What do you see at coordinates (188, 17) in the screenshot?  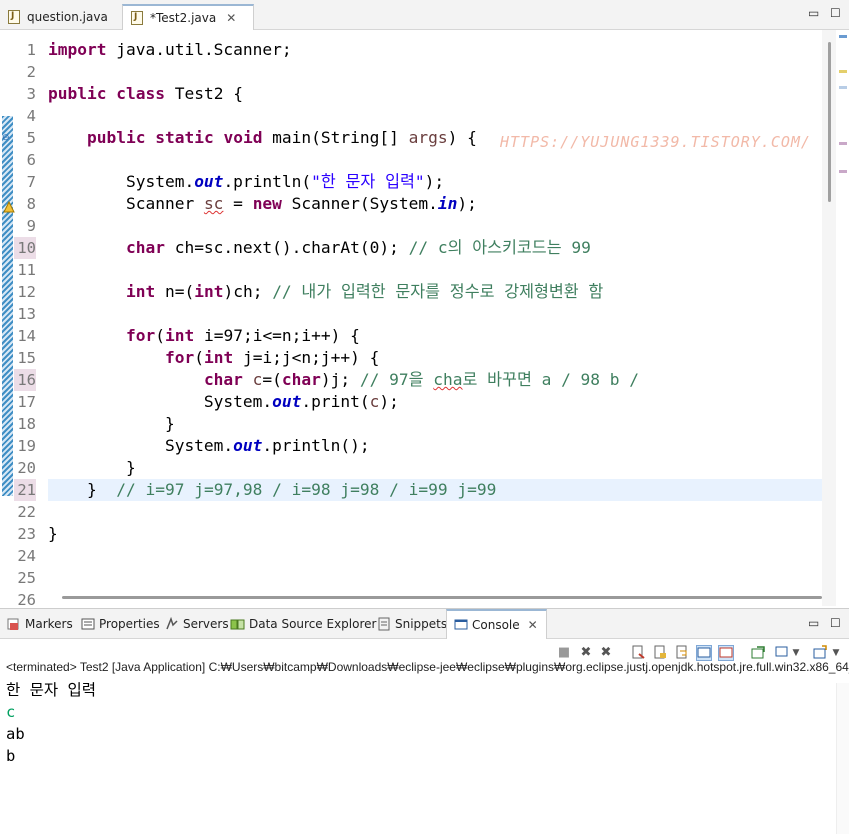 I see `editor-tab-test2-java: J *Test2.java ✕` at bounding box center [188, 17].